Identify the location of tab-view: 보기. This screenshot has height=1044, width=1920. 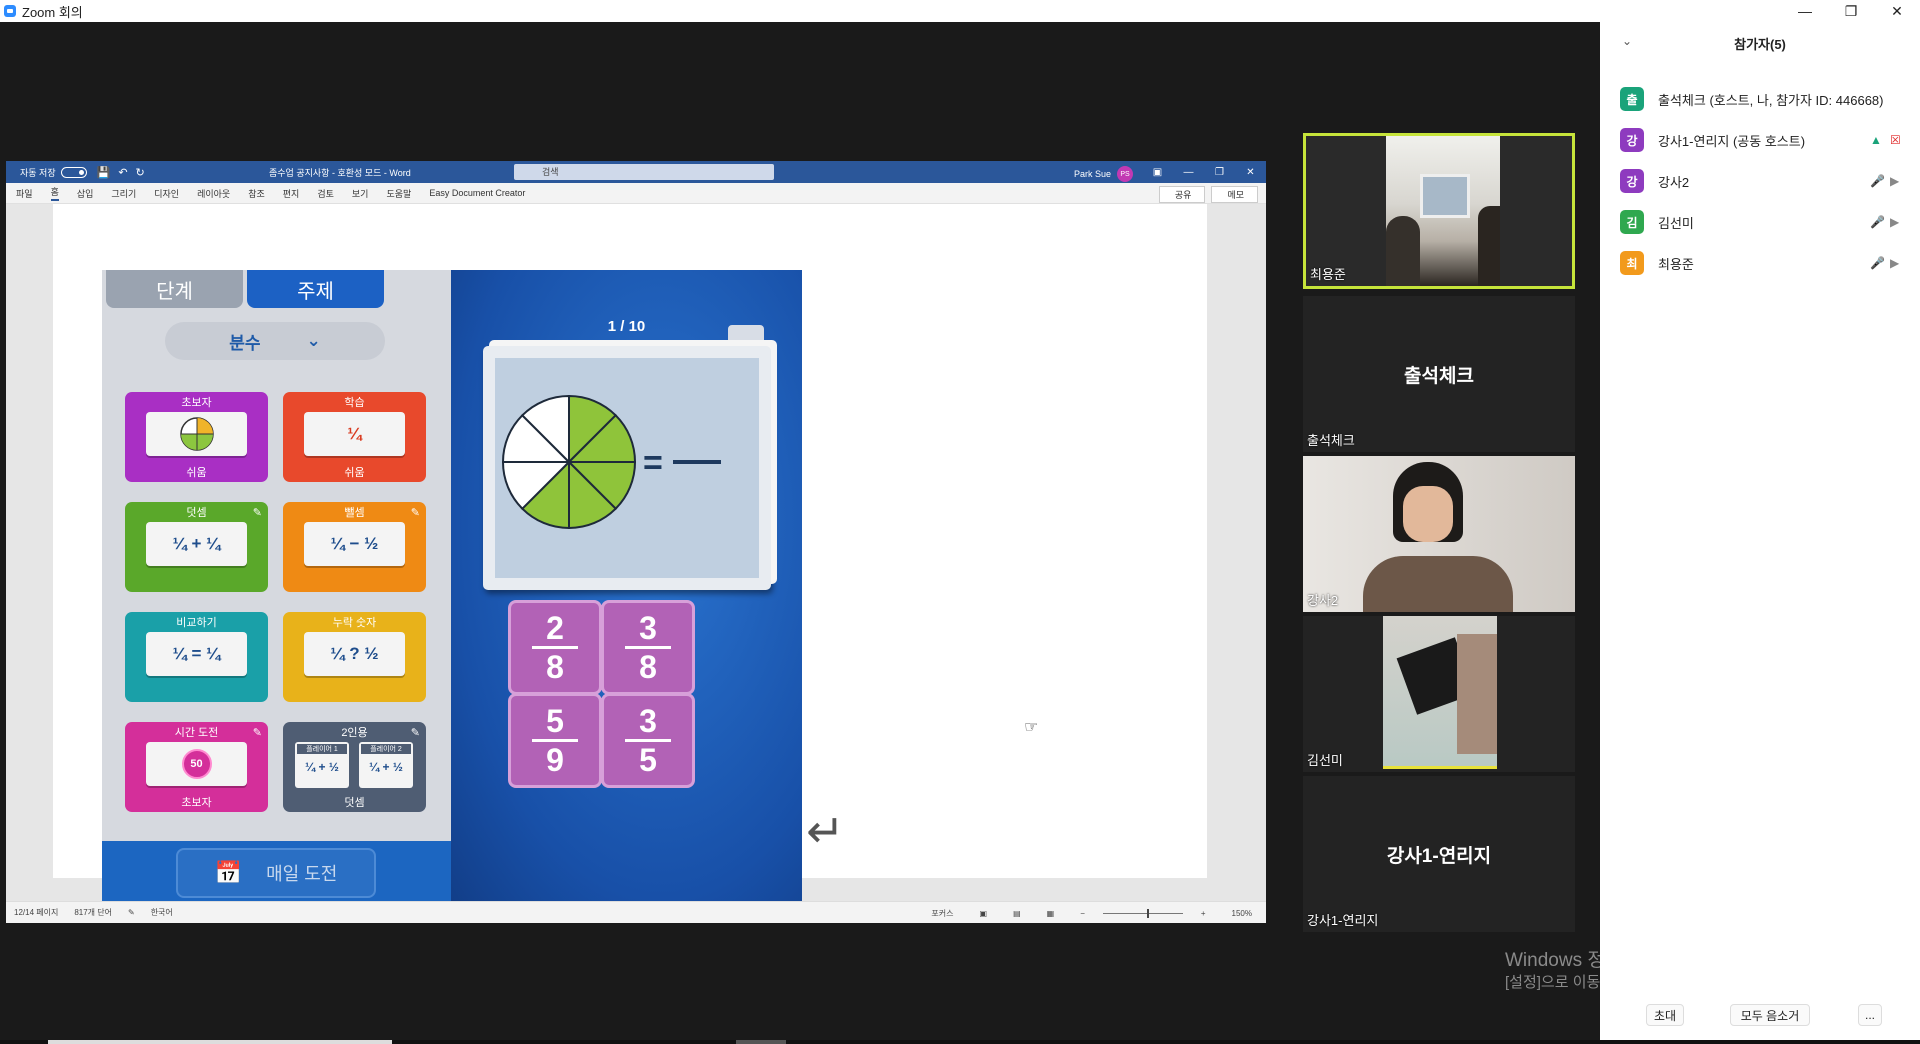
(360, 193).